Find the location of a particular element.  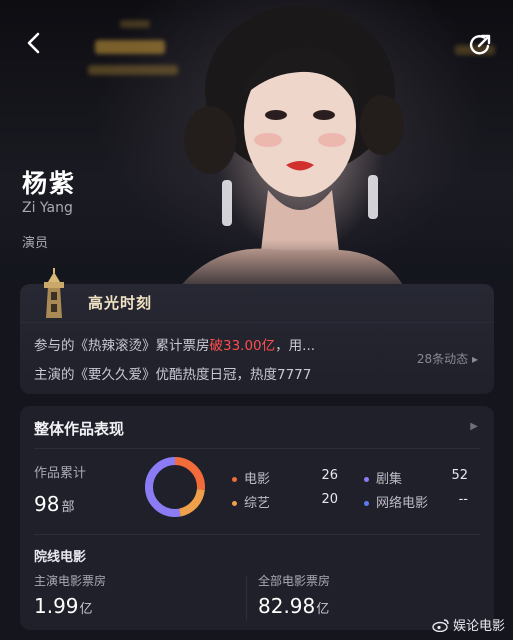

watermark: 娱论电影 is located at coordinates (468, 624).